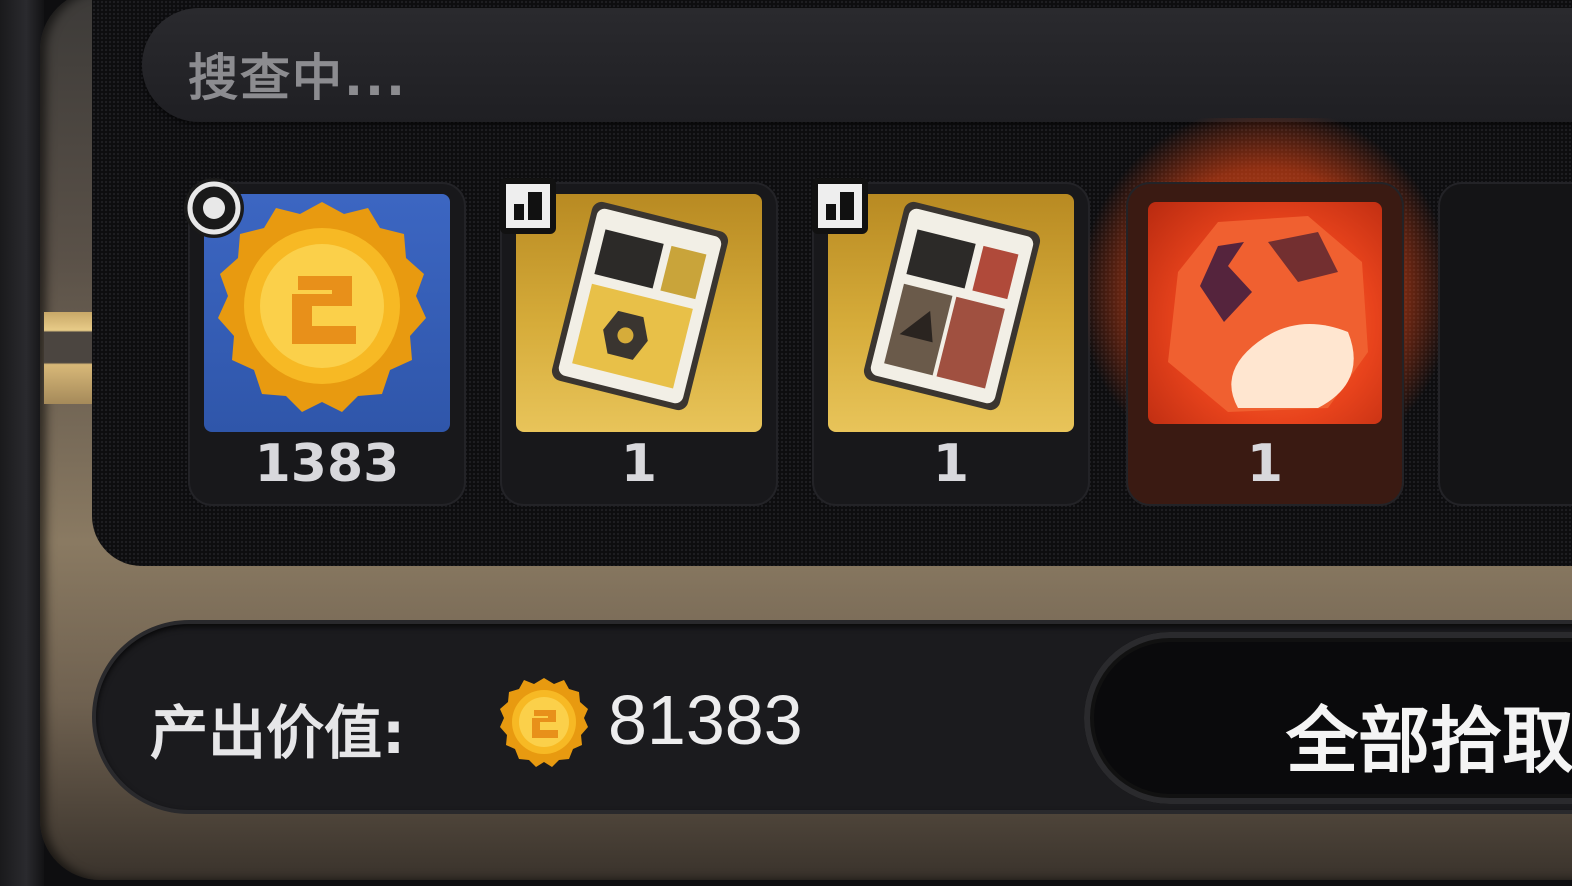  I want to click on output-value-label: 产出价值:, so click(278, 733).